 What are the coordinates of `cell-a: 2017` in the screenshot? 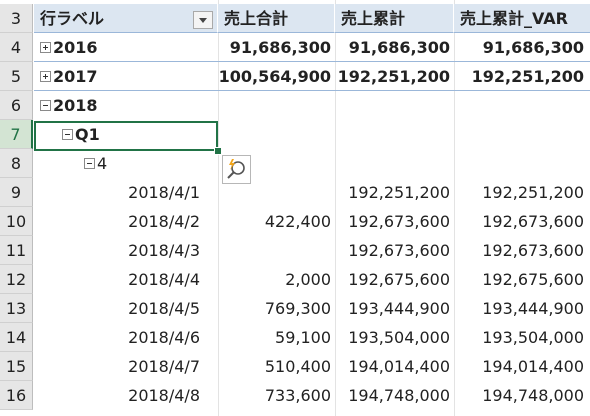 It's located at (126, 76).